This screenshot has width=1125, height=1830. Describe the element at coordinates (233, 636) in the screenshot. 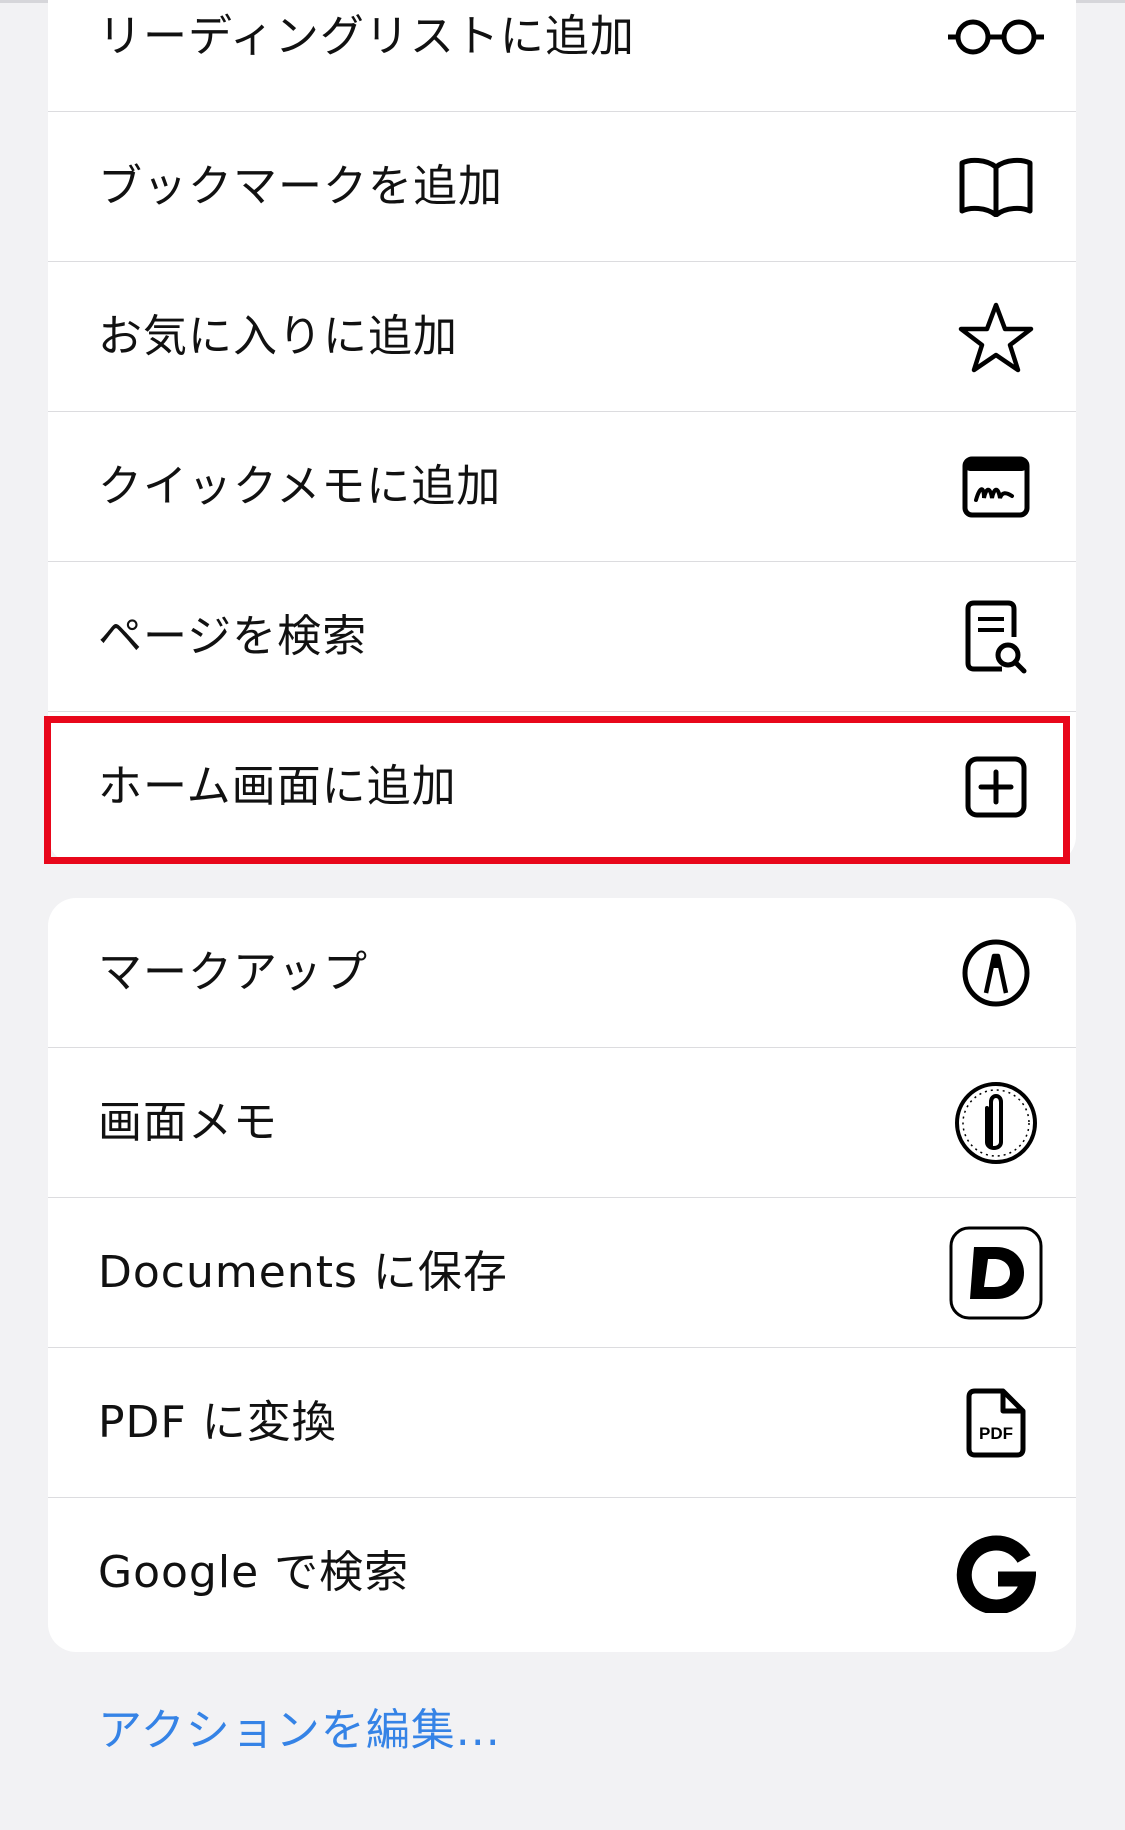

I see `row-label: ページを検索` at that location.